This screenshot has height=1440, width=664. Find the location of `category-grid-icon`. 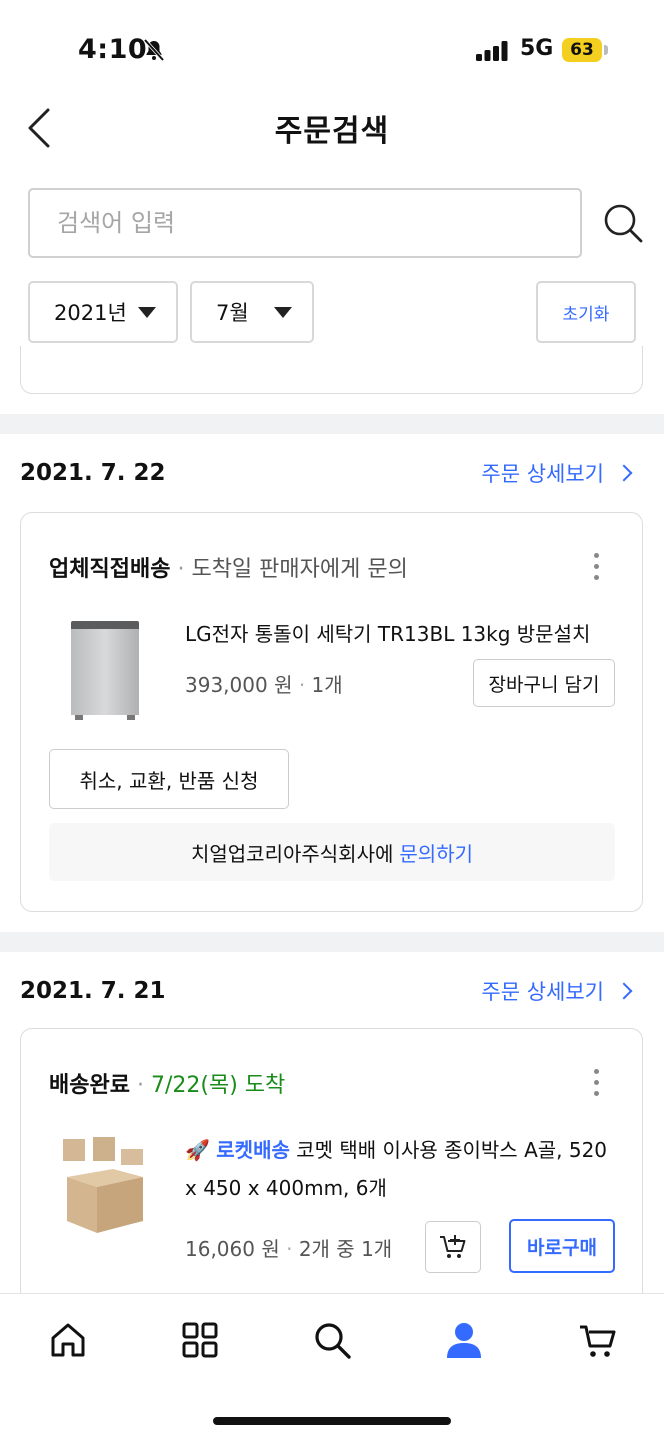

category-grid-icon is located at coordinates (200, 1340).